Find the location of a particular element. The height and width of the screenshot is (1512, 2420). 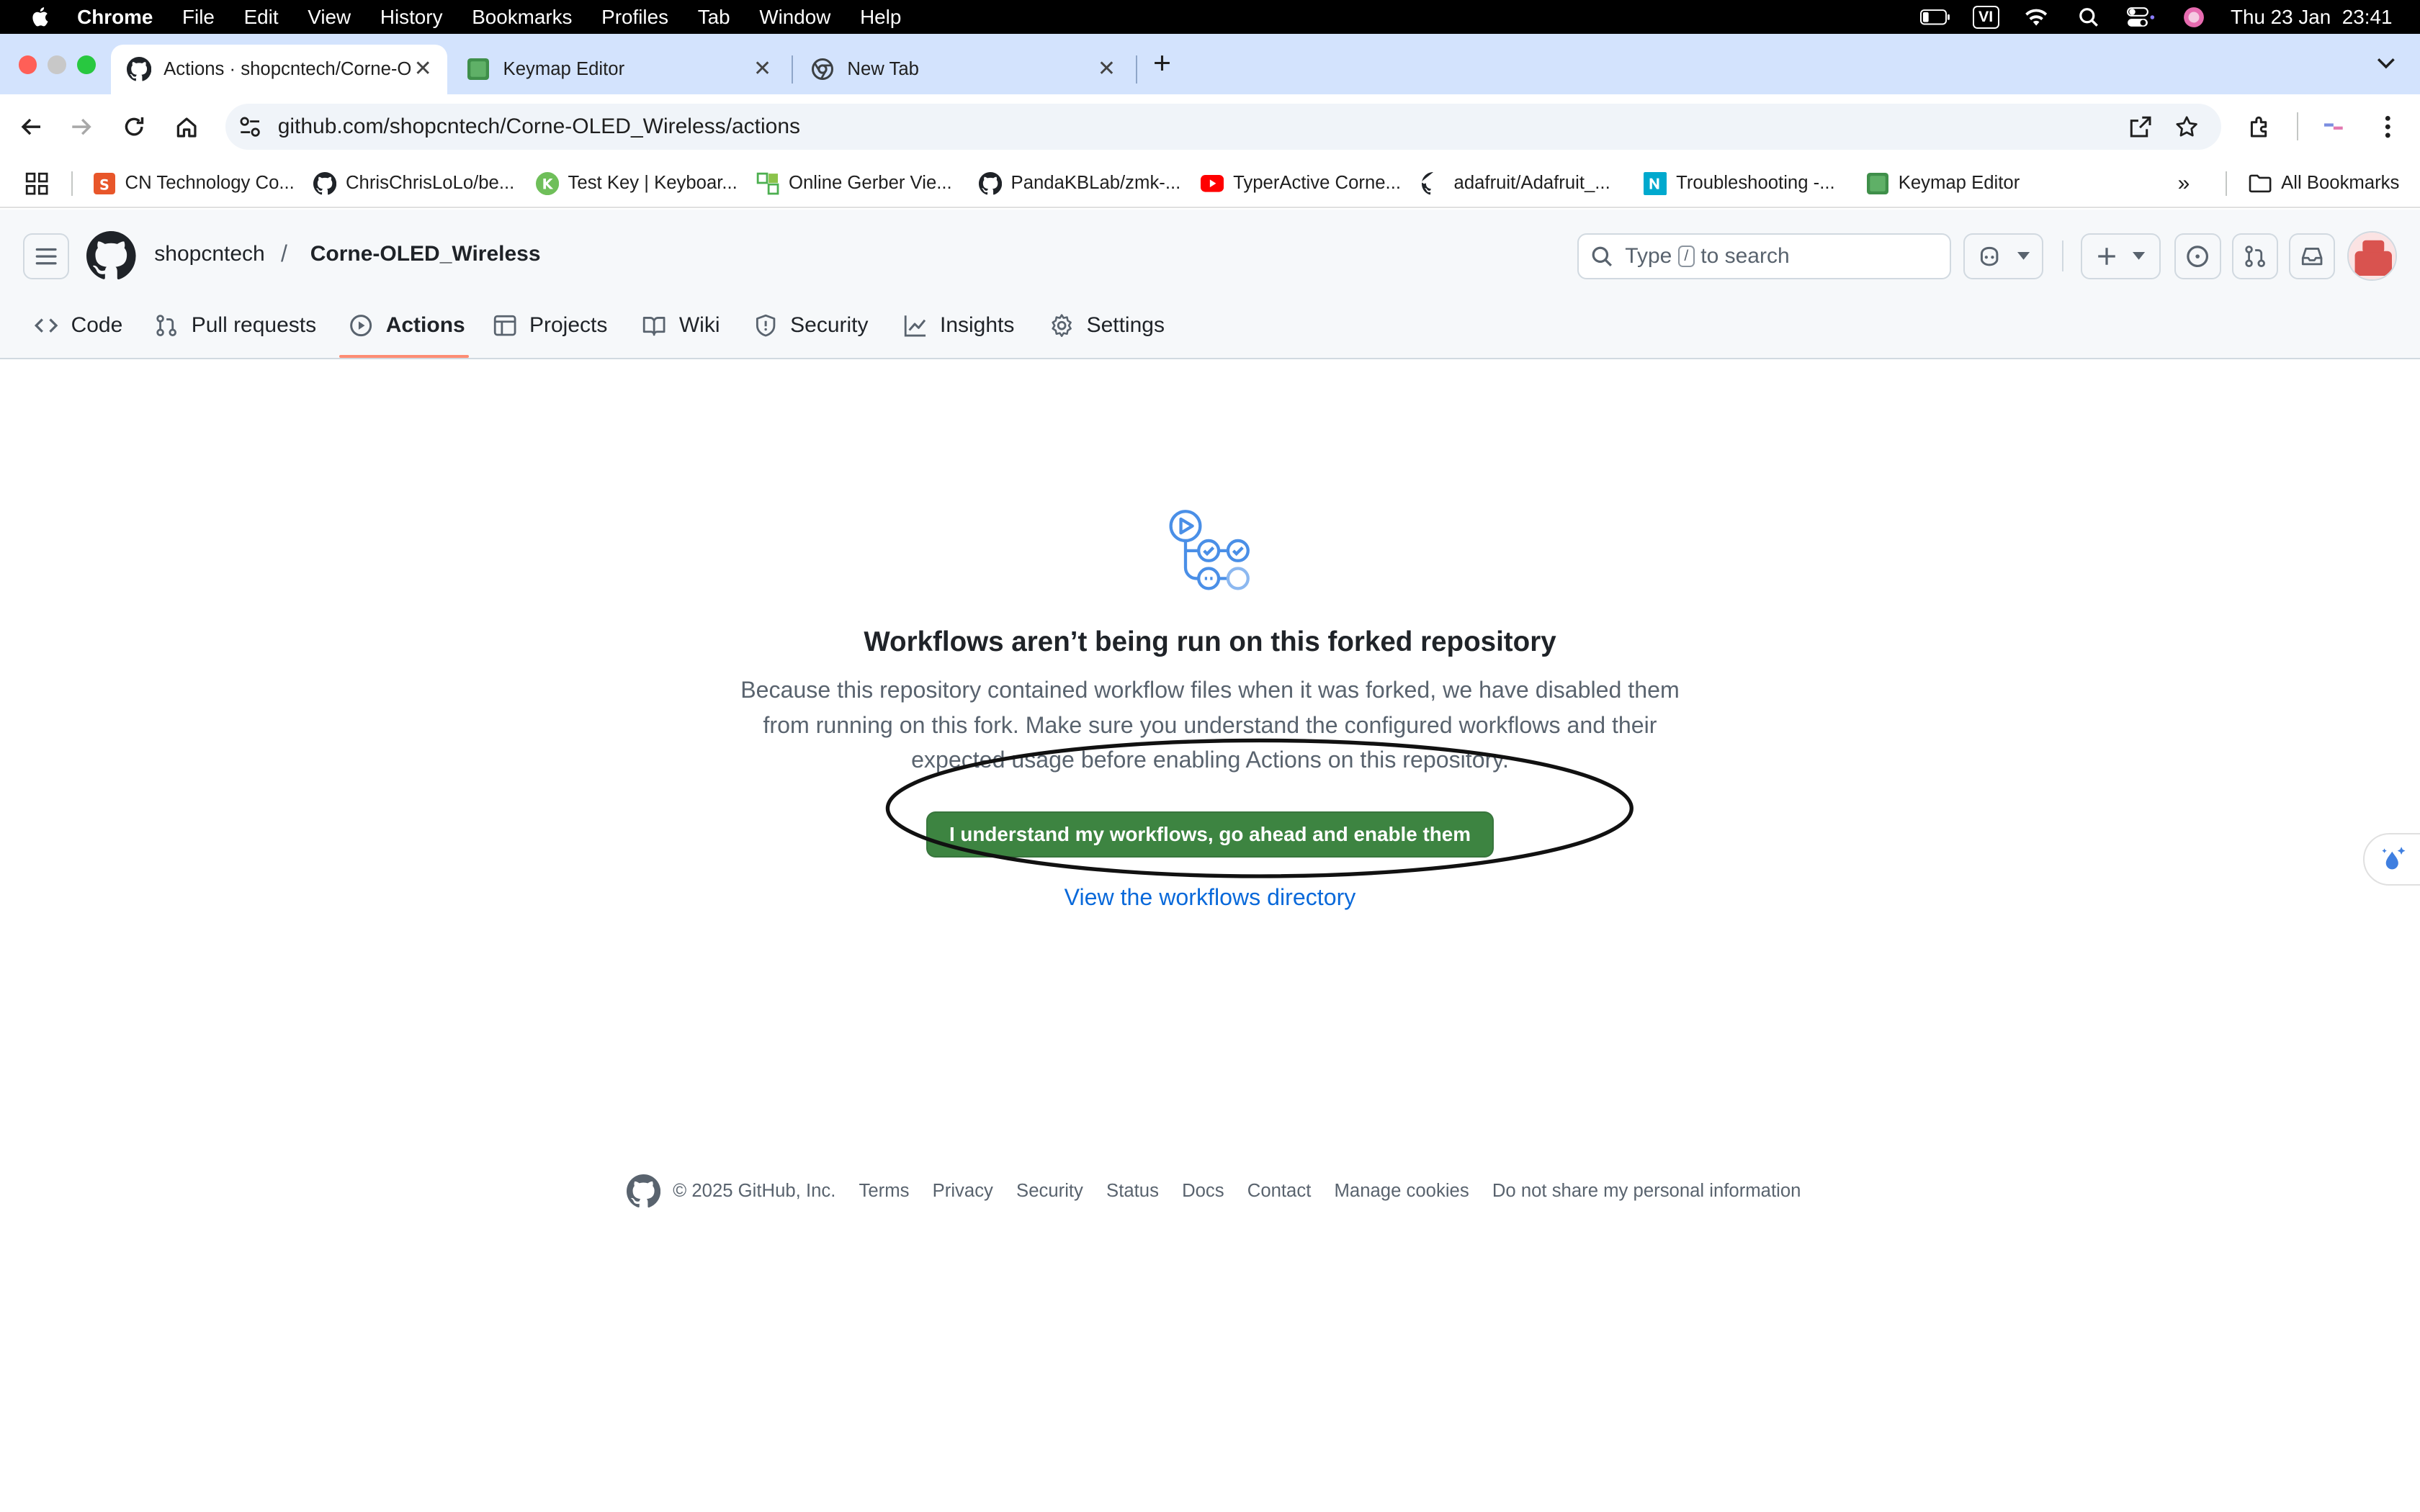

breadcrumb-owner-link: shopcntech is located at coordinates (209, 254).